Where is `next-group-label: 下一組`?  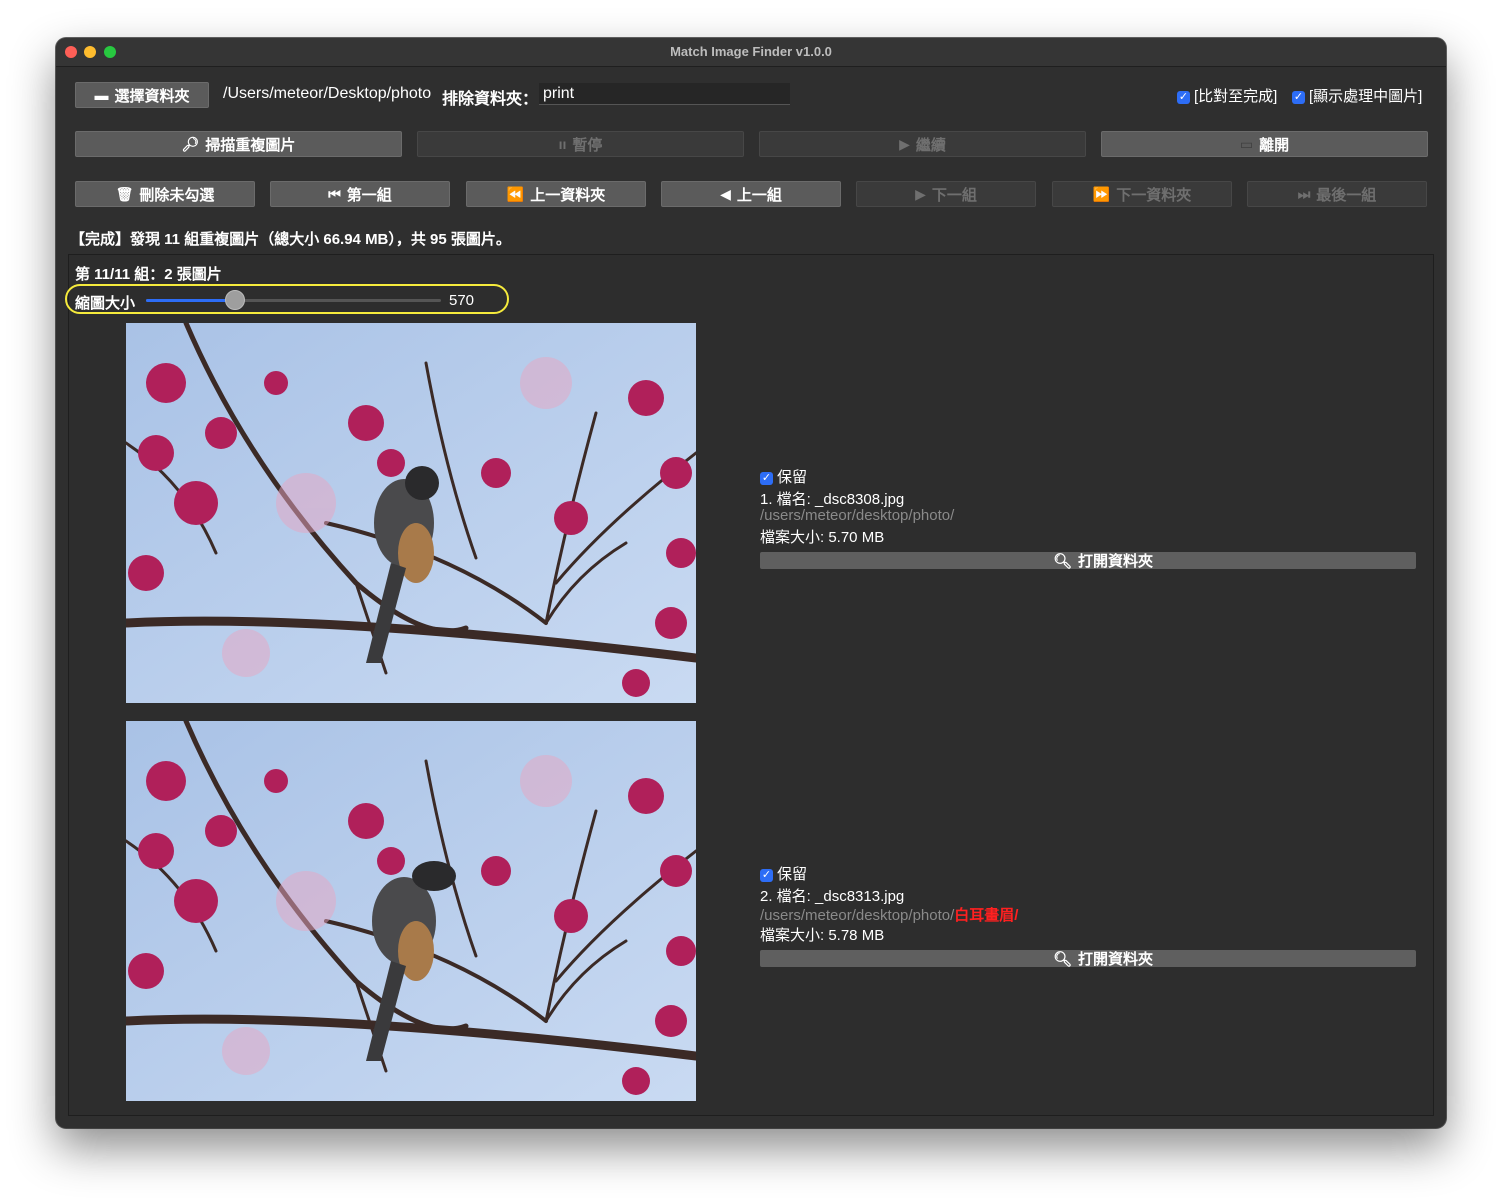 next-group-label: 下一組 is located at coordinates (954, 195).